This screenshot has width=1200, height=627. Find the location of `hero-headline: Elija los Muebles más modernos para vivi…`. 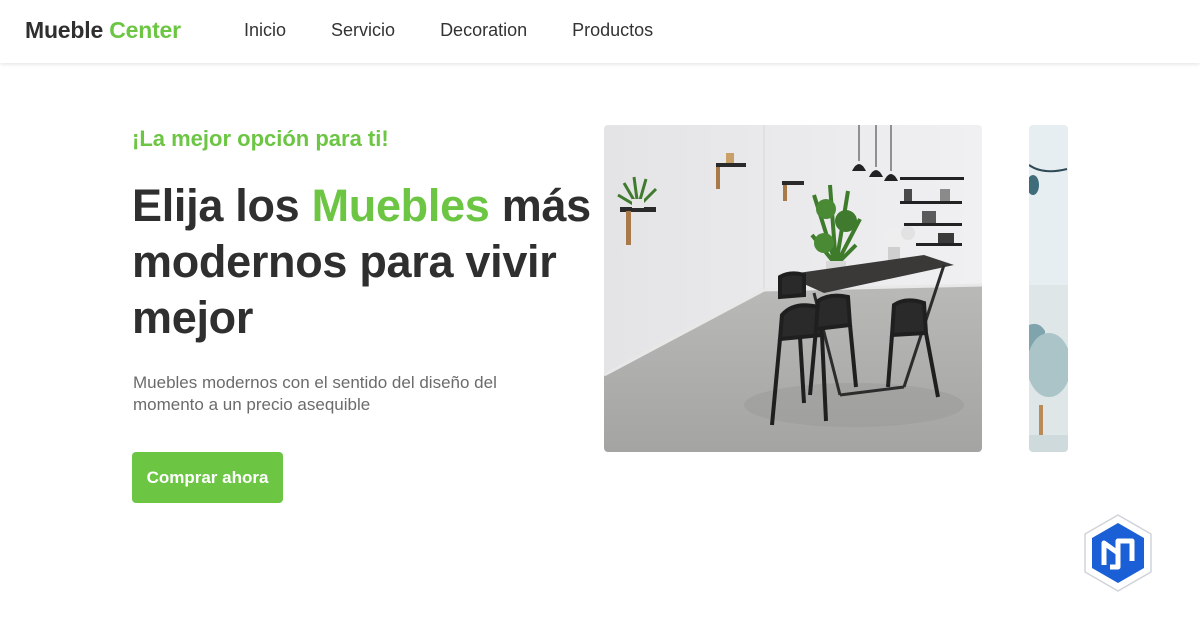

hero-headline: Elija los Muebles más modernos para vivi… is located at coordinates (362, 262).